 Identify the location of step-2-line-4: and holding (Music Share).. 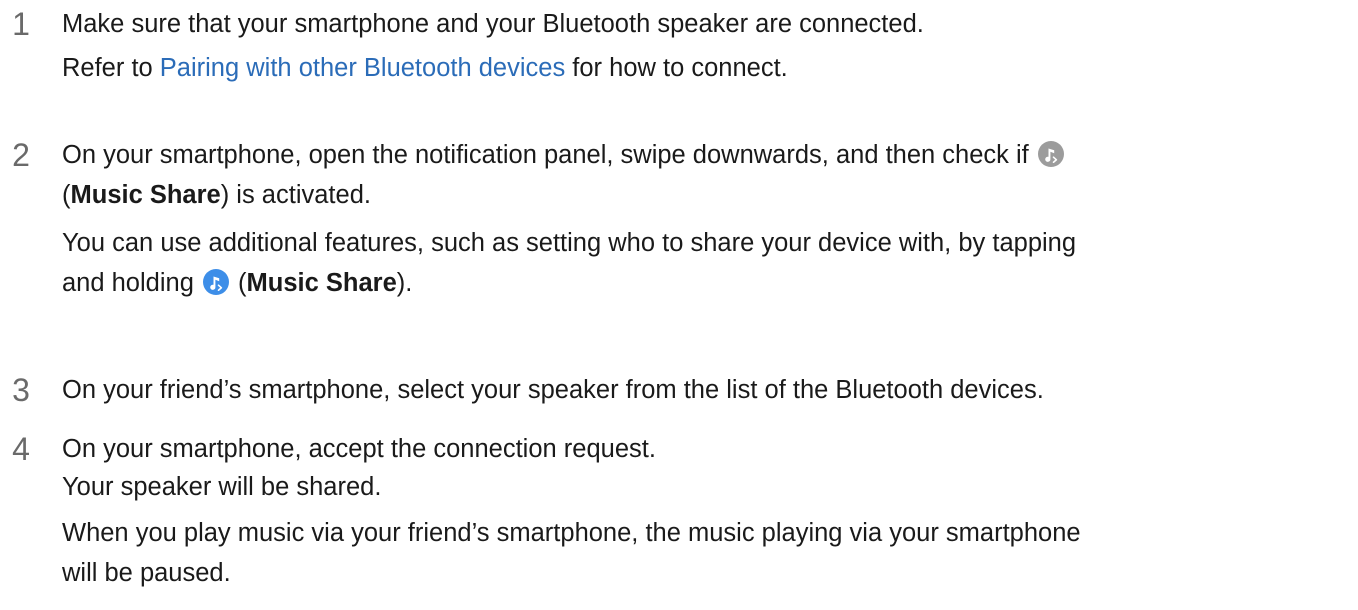
(706, 283).